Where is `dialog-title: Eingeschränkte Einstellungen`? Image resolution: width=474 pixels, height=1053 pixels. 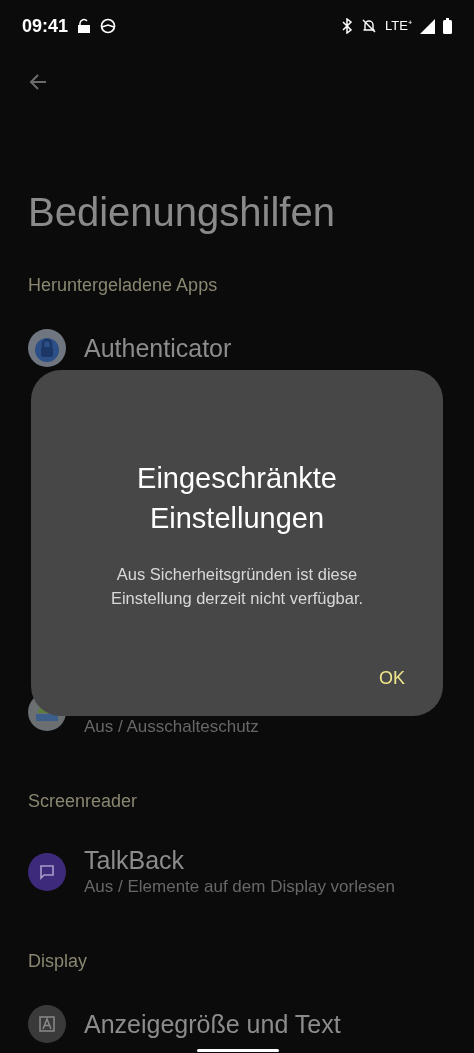 dialog-title: Eingeschränkte Einstellungen is located at coordinates (237, 498).